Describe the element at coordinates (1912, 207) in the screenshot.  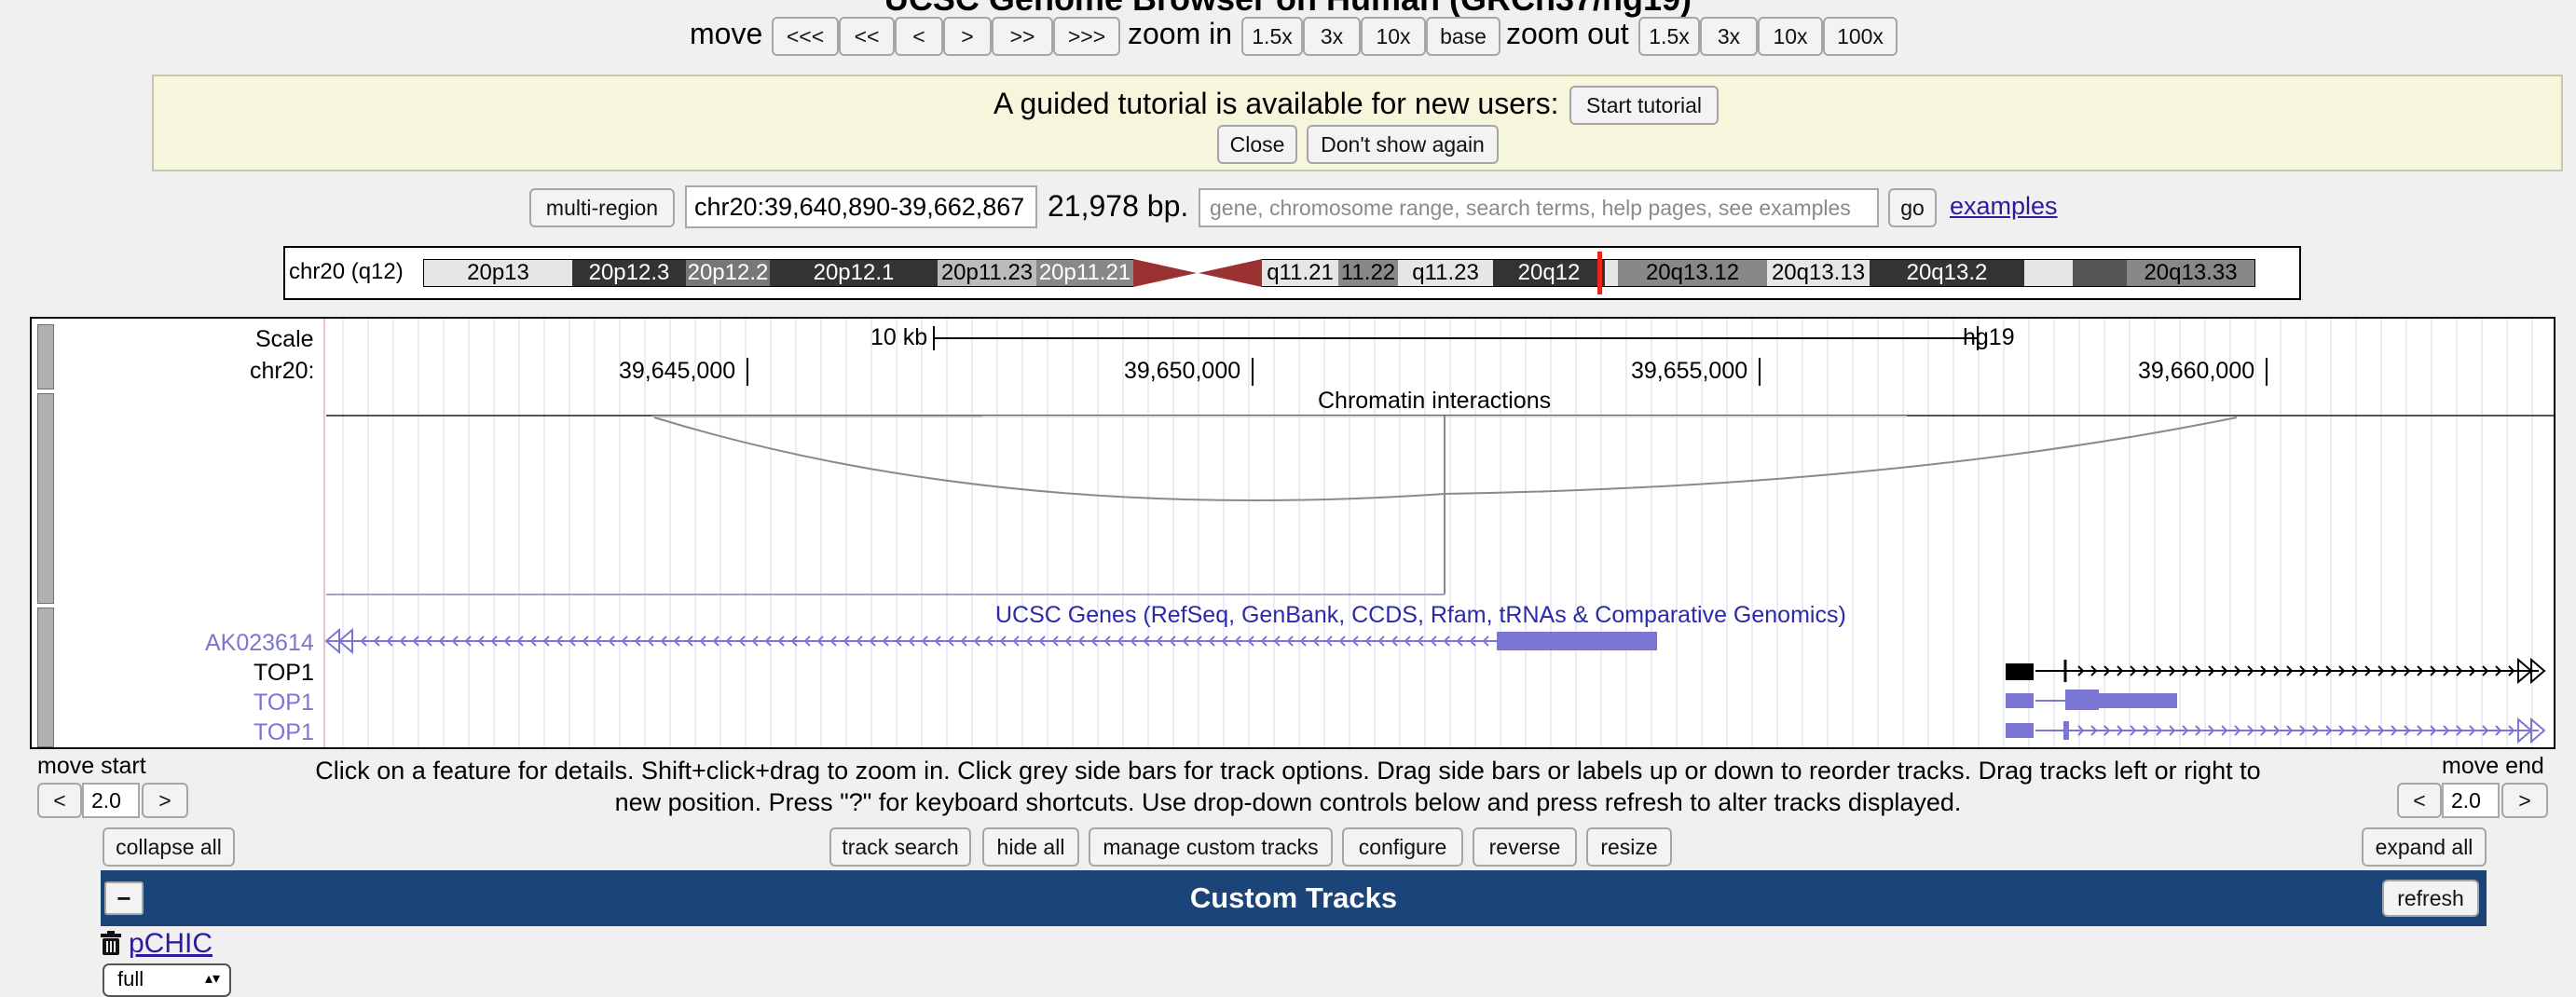
I see `go-button: go` at that location.